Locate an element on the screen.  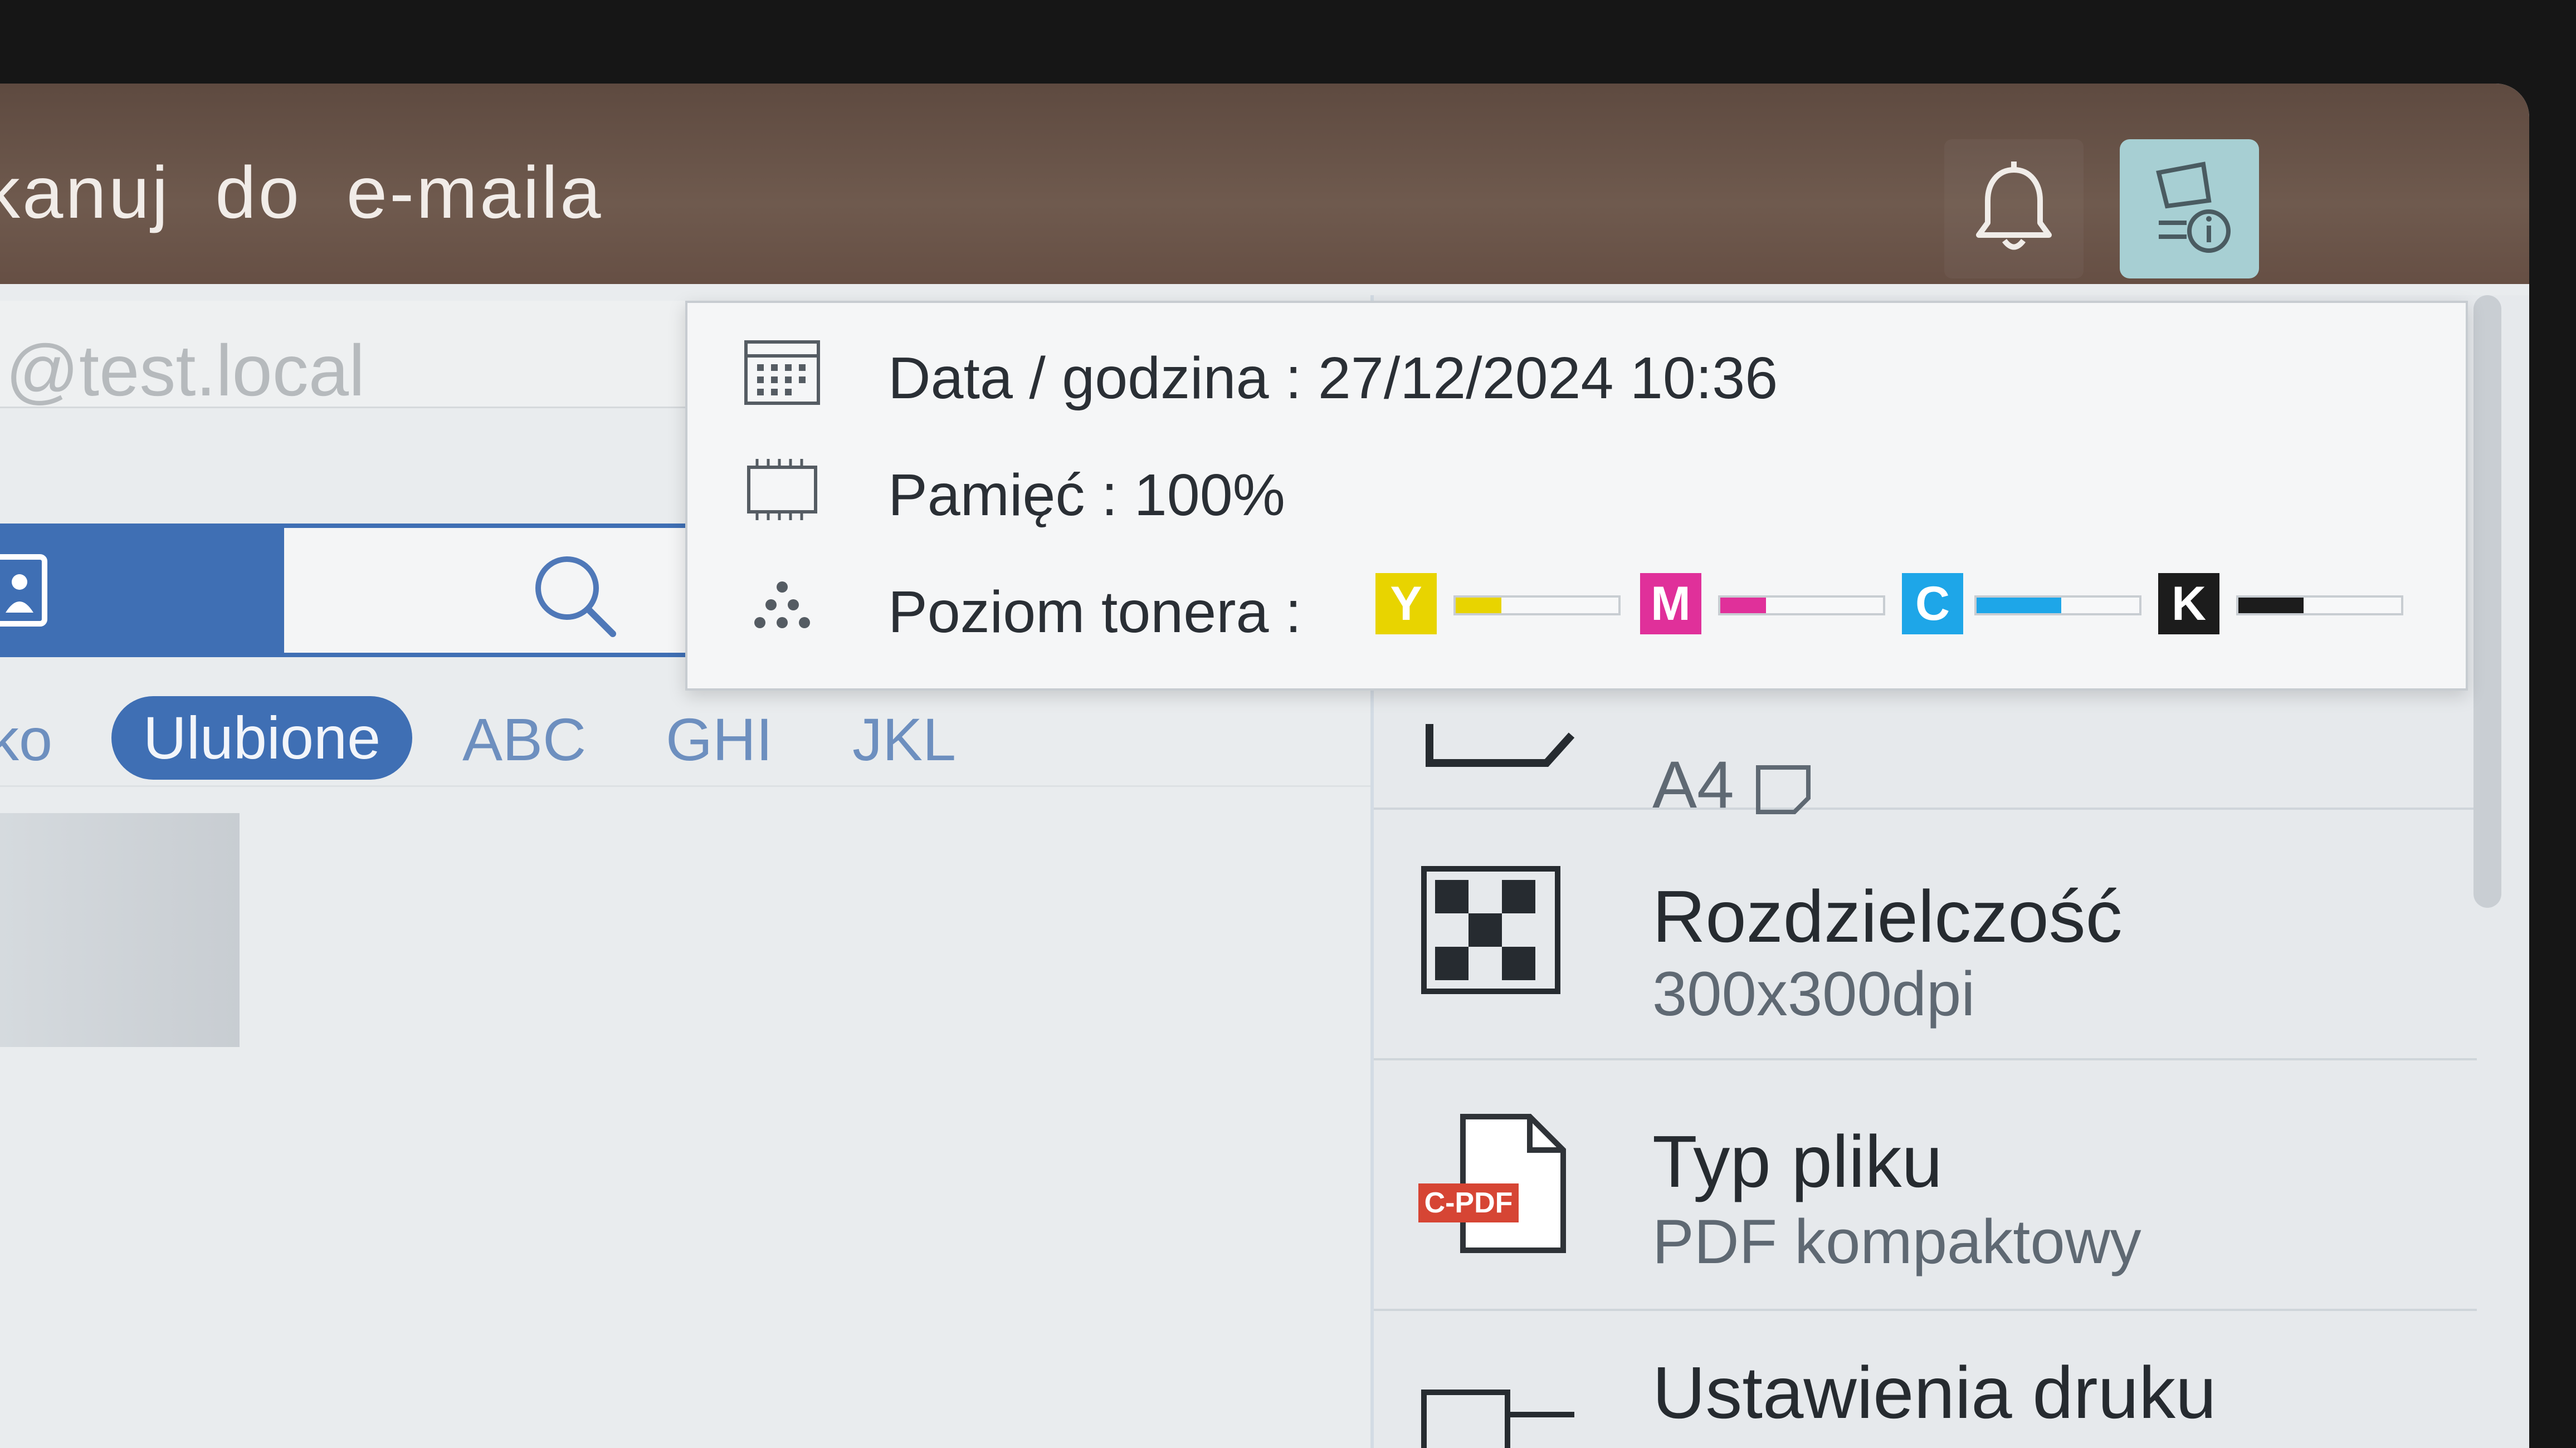
device-info-icon is located at coordinates (2193, 208).